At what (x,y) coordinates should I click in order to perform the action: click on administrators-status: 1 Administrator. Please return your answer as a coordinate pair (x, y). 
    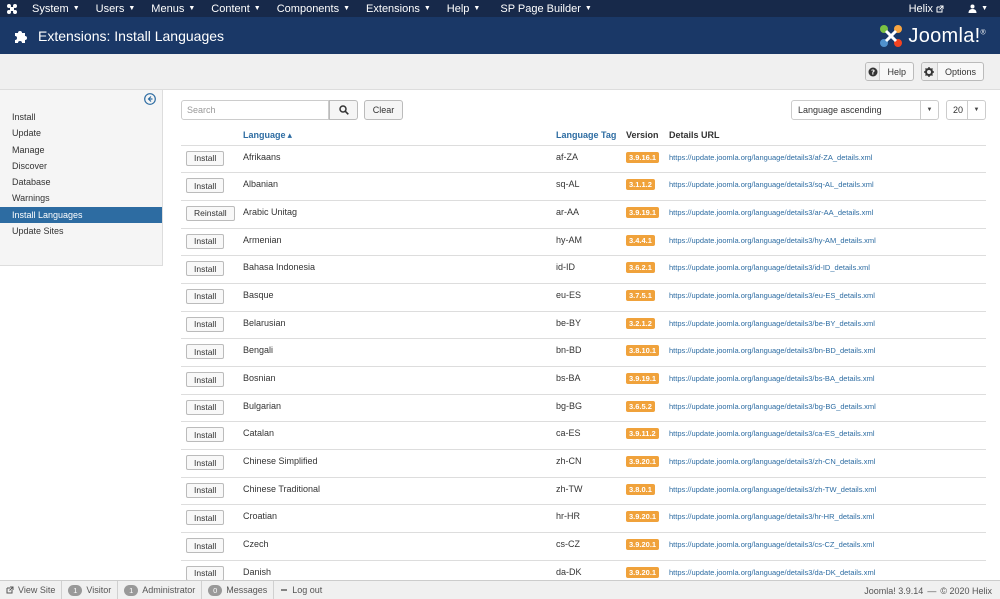
    Looking at the image, I should click on (160, 589).